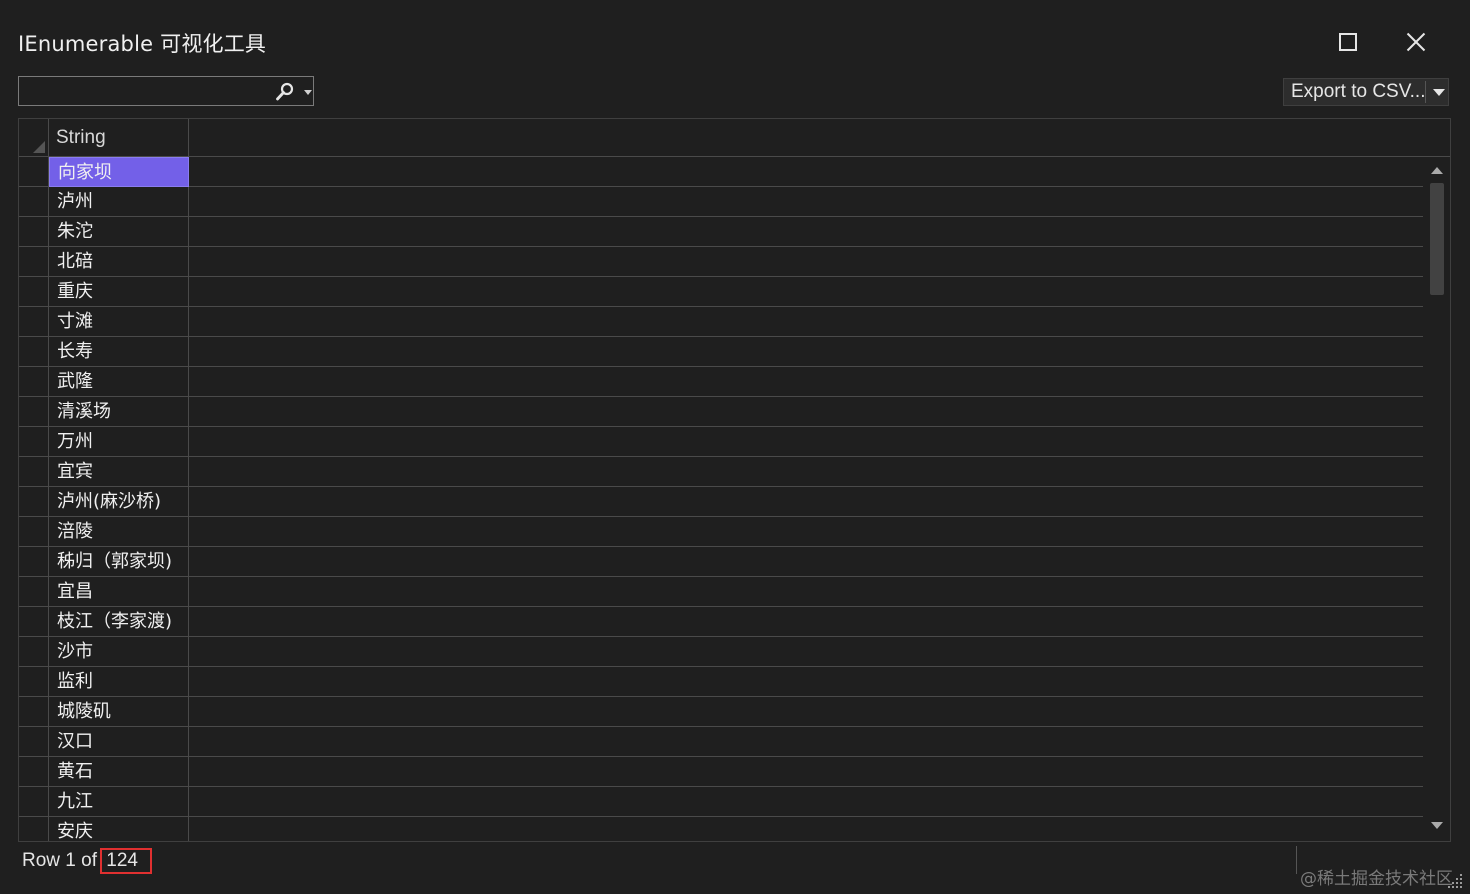 This screenshot has height=894, width=1470. I want to click on table-row: 朱沱, so click(721, 232).